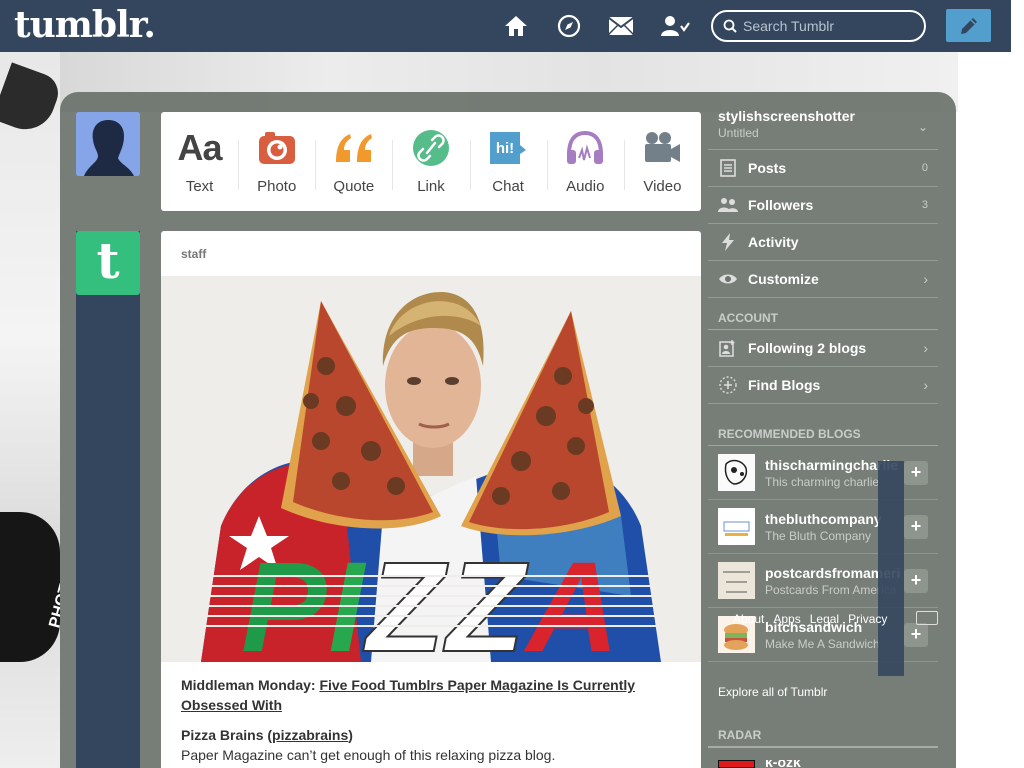 This screenshot has height=768, width=1024. I want to click on sidebar-item-label: Find Blogs, so click(784, 385).